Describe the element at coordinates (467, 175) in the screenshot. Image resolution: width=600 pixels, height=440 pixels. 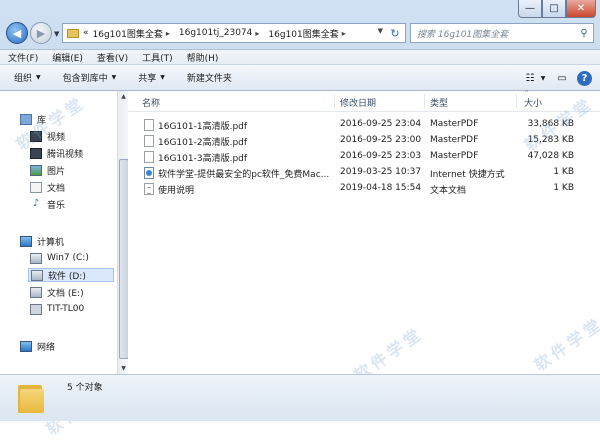
I see `file-type: Internet 快捷方式` at that location.